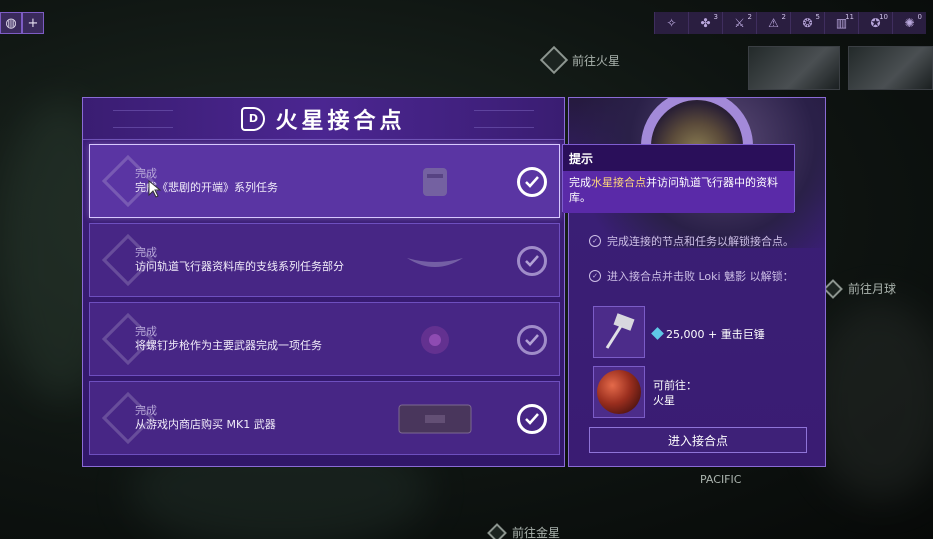 The height and width of the screenshot is (539, 933). I want to click on panel-title: 火星接合点, so click(340, 121).